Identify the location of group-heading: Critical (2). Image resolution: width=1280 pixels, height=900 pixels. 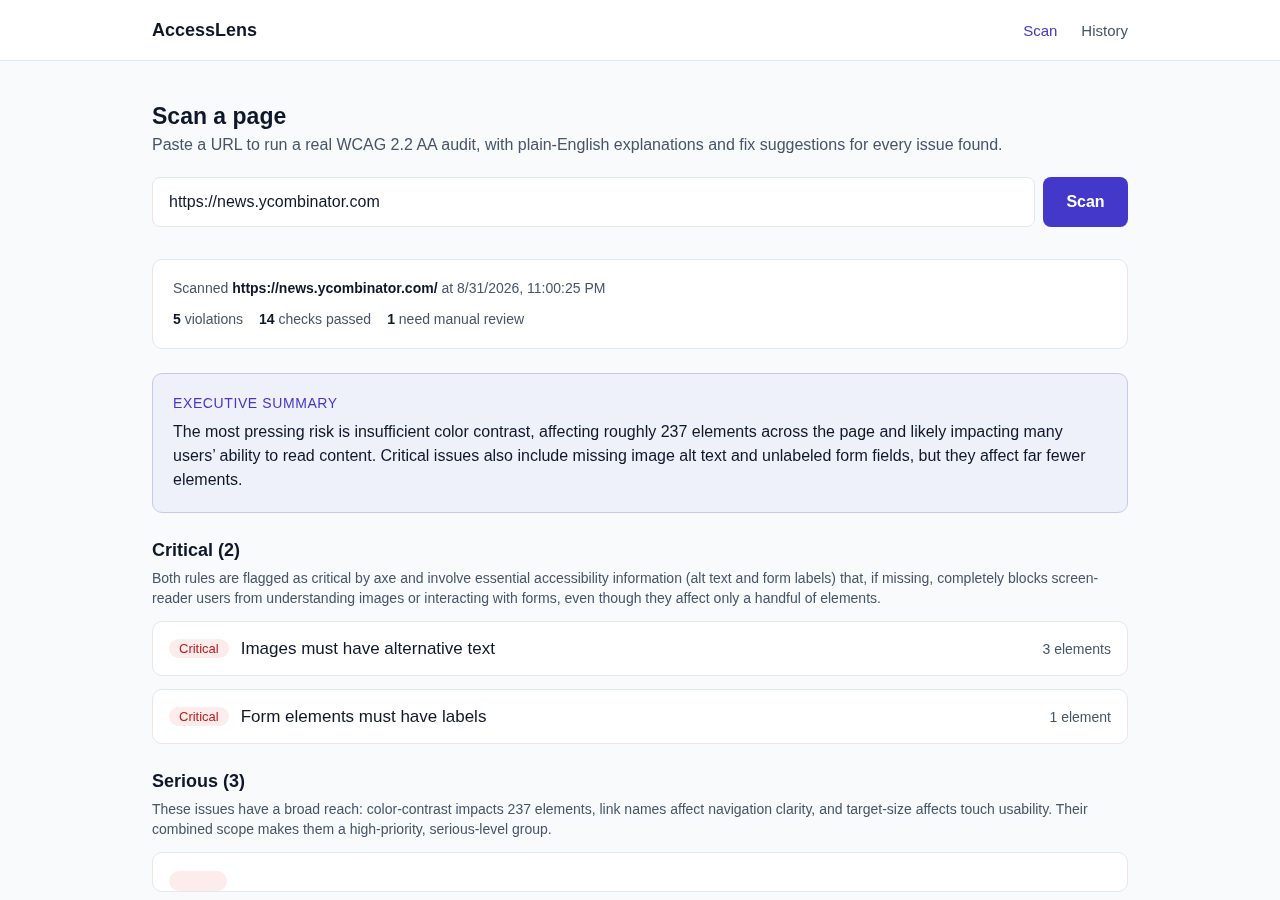
(197, 550).